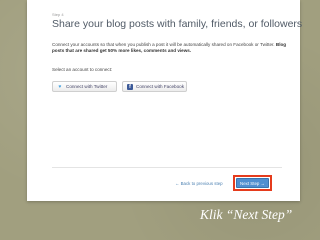 This screenshot has width=320, height=240. I want to click on twitter-icon: ♥, so click(60, 86).